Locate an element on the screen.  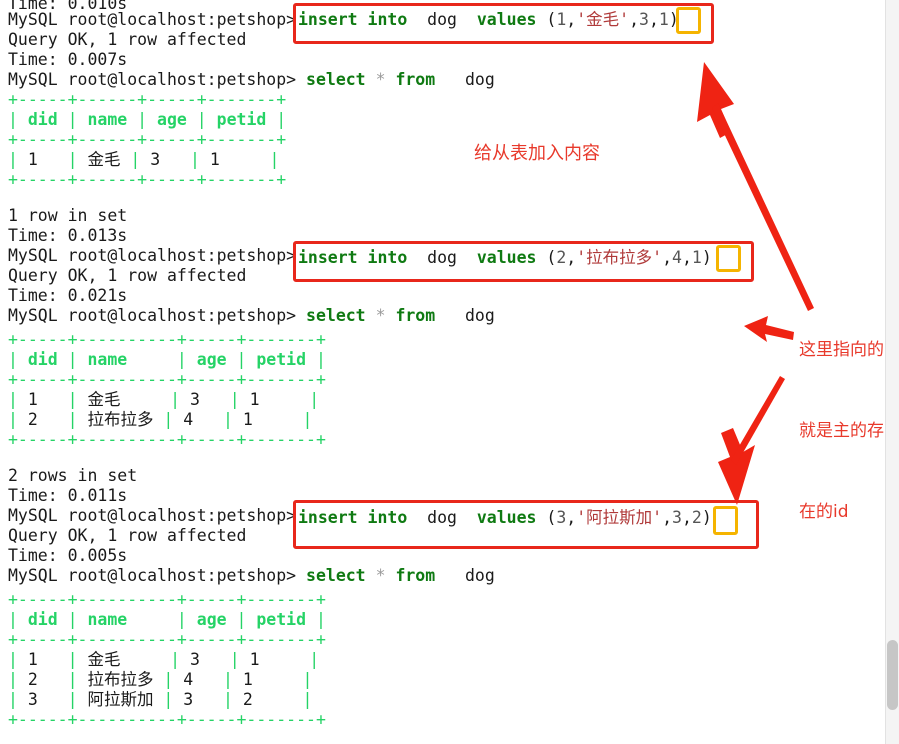
sql-token: 4 is located at coordinates (677, 257).